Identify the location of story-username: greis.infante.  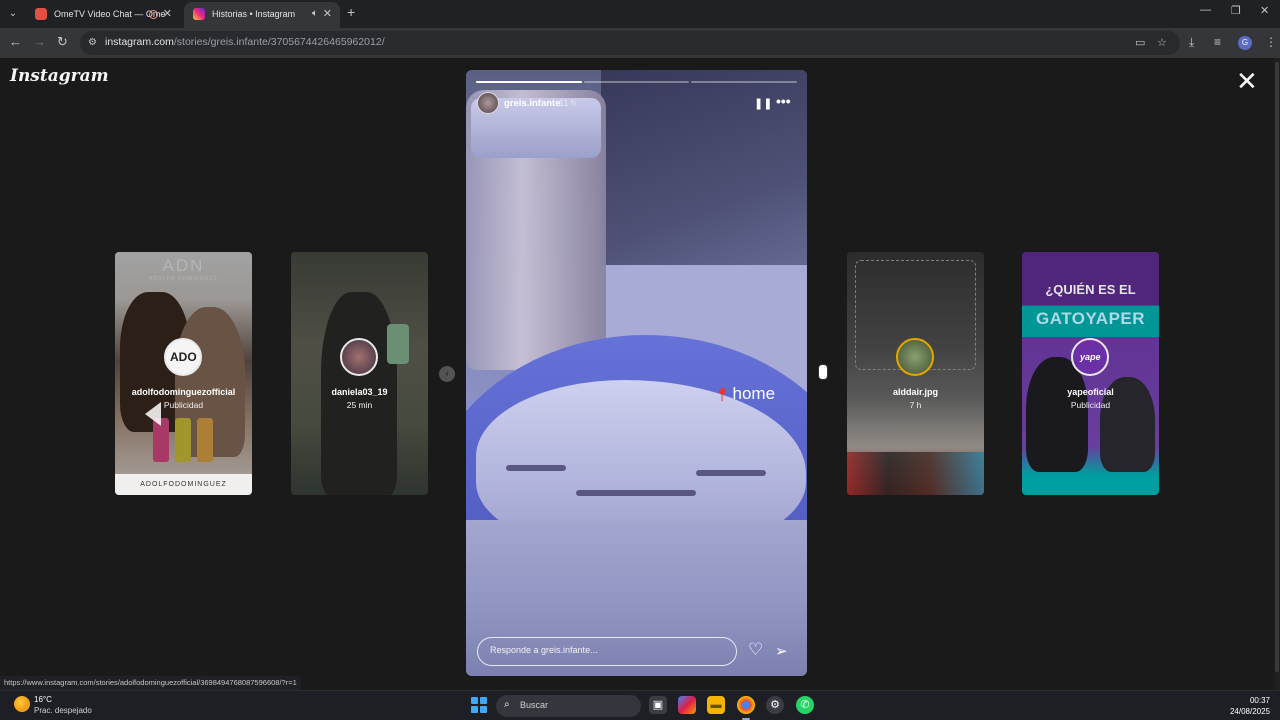
(532, 103).